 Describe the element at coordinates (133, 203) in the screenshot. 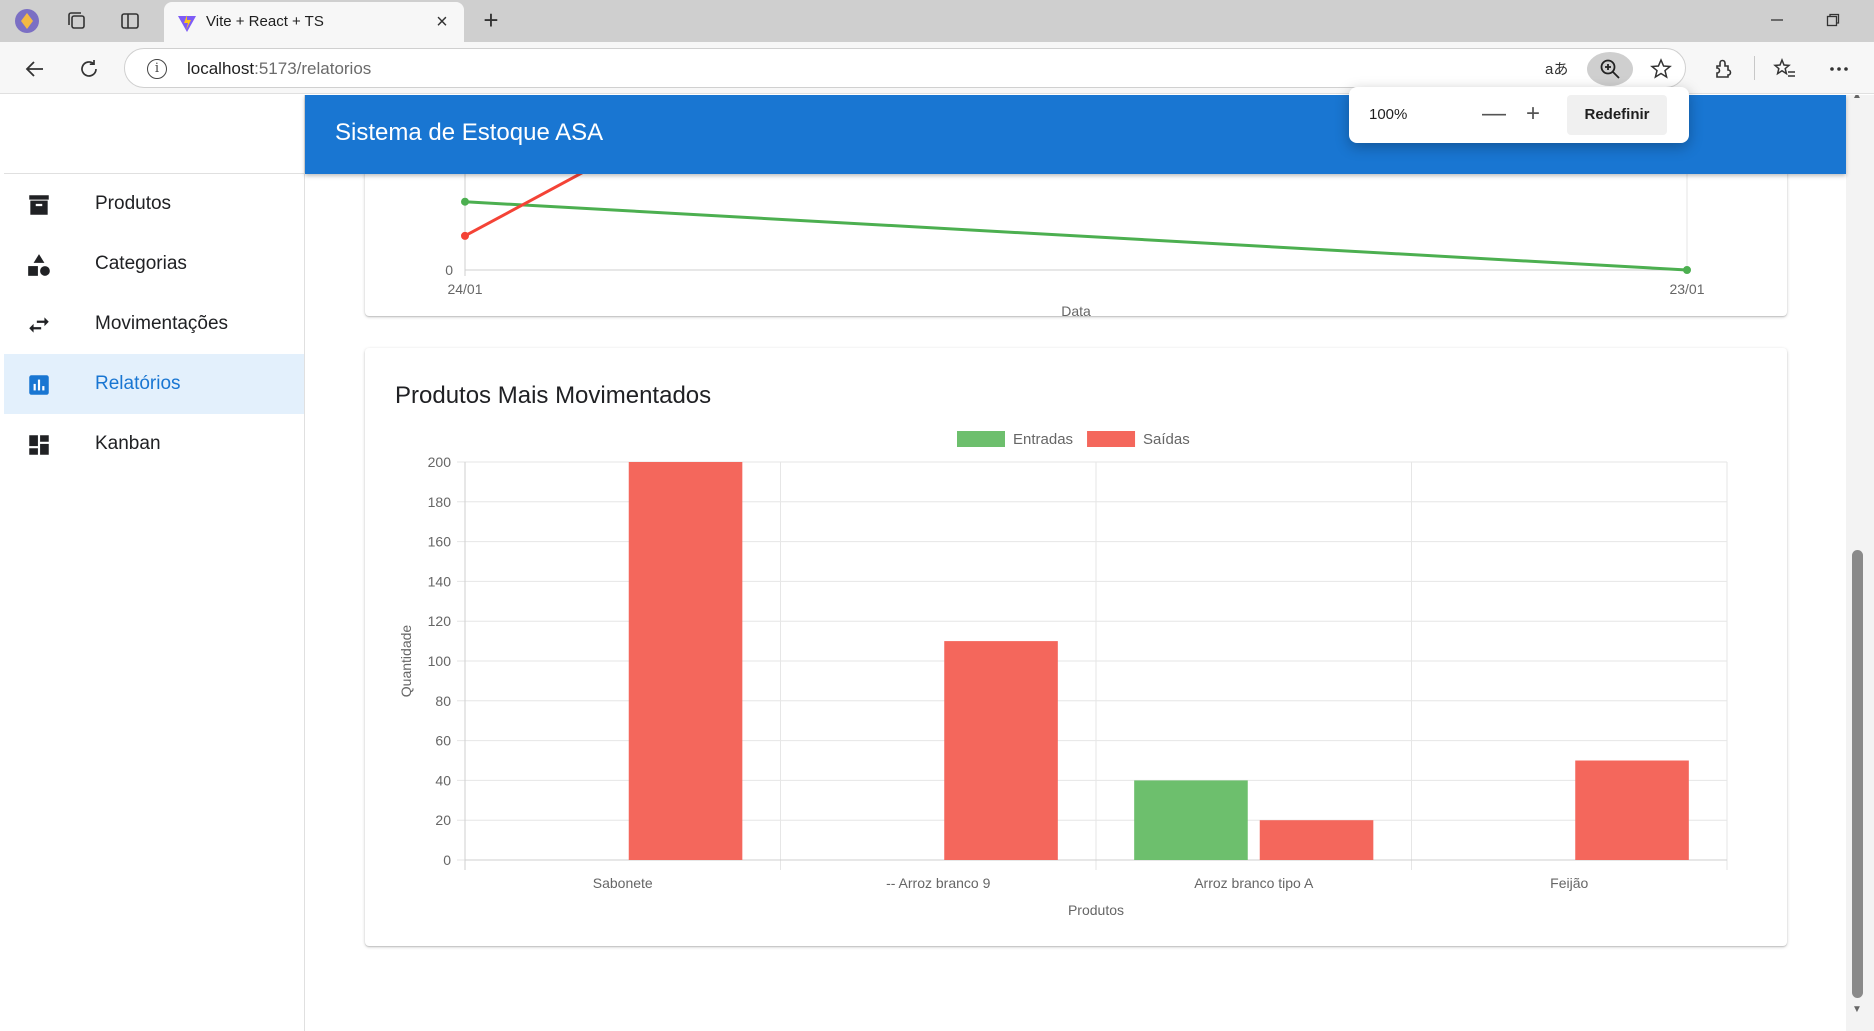

I see `sidebar-item-label: Produtos` at that location.